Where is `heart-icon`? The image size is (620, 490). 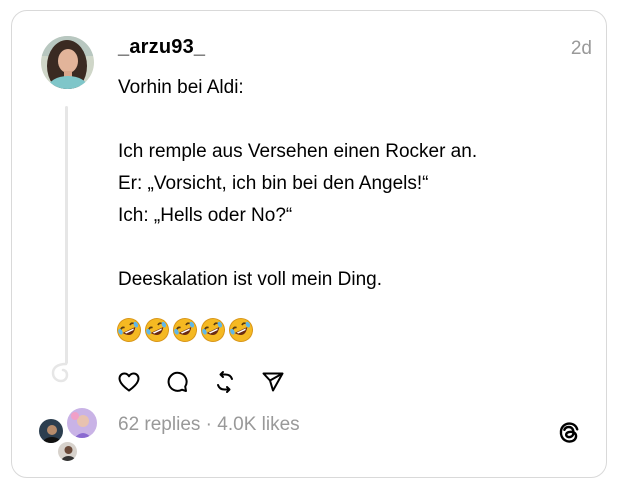
heart-icon is located at coordinates (129, 382).